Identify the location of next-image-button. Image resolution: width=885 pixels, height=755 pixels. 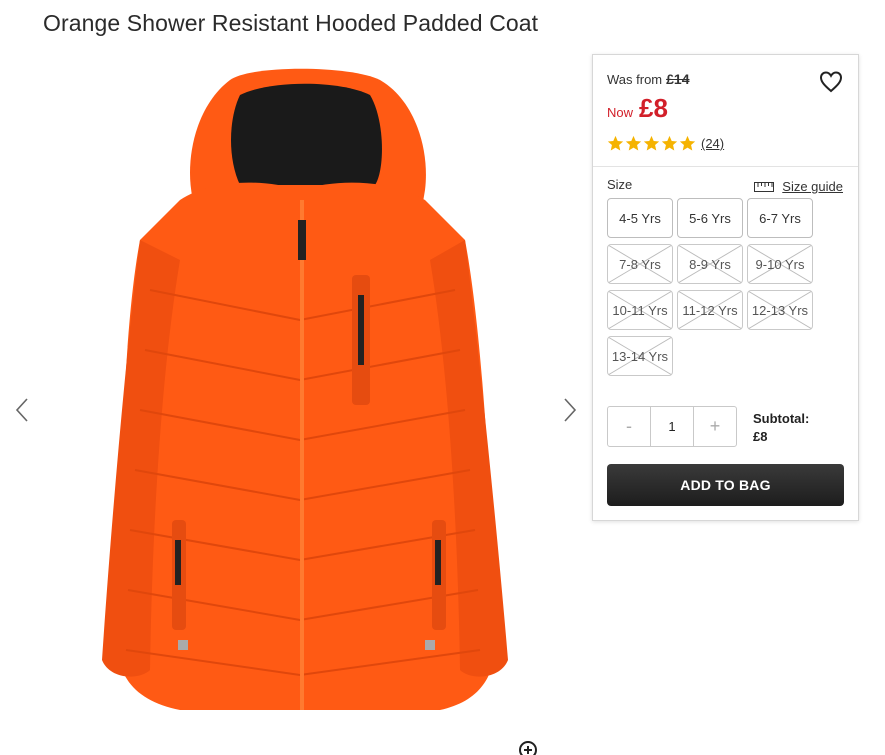
(570, 410).